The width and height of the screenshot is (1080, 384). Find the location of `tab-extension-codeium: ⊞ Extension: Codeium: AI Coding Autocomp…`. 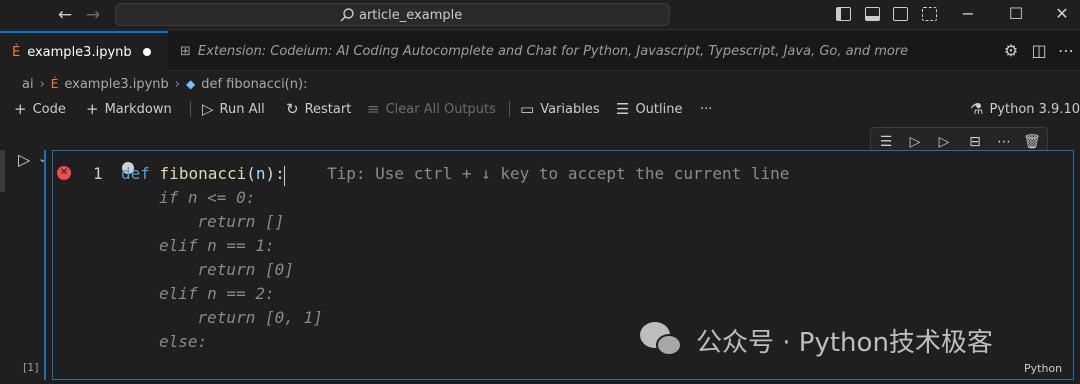

tab-extension-codeium: ⊞ Extension: Codeium: AI Coding Autocomp… is located at coordinates (538, 51).